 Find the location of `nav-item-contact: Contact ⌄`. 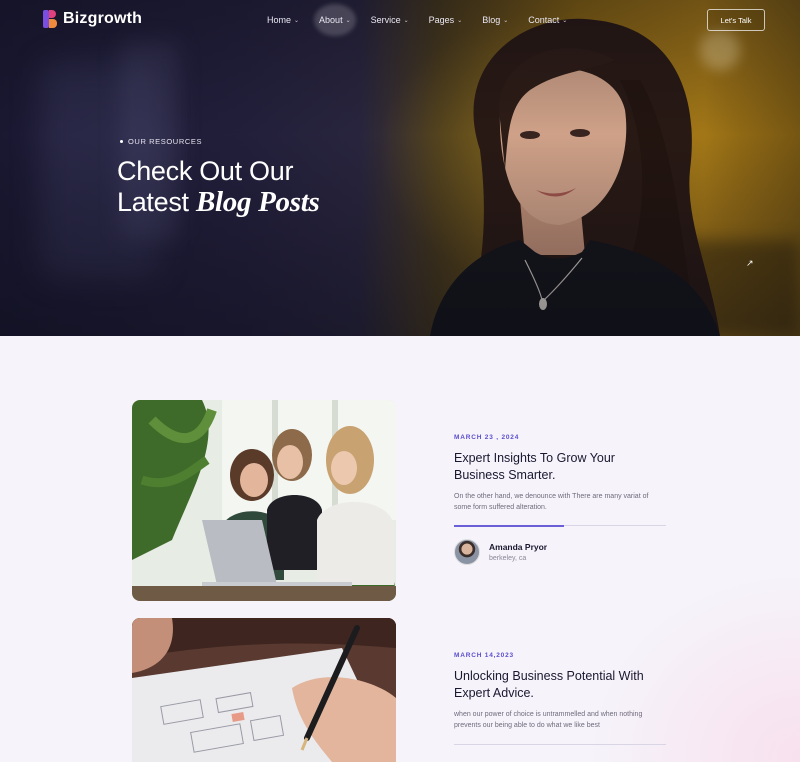

nav-item-contact: Contact ⌄ is located at coordinates (547, 20).